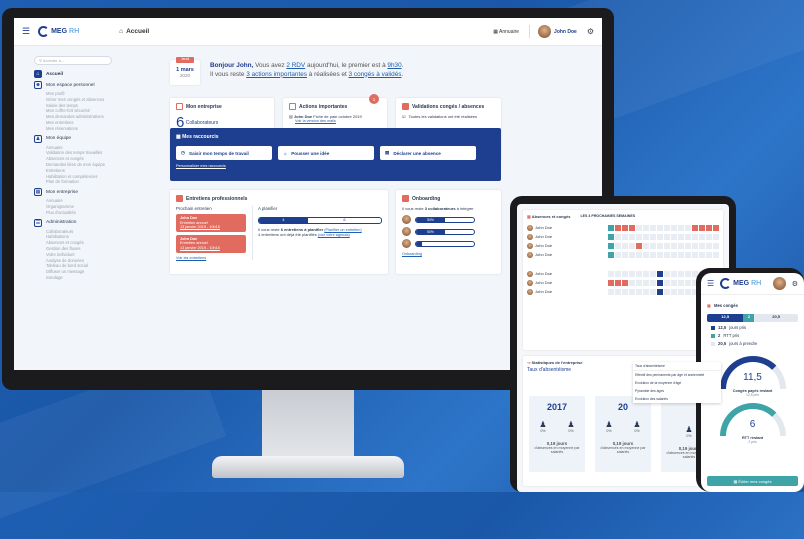 The height and width of the screenshot is (539, 804). Describe the element at coordinates (506, 32) in the screenshot. I see `directory-link: ▦ Annuaire` at that location.